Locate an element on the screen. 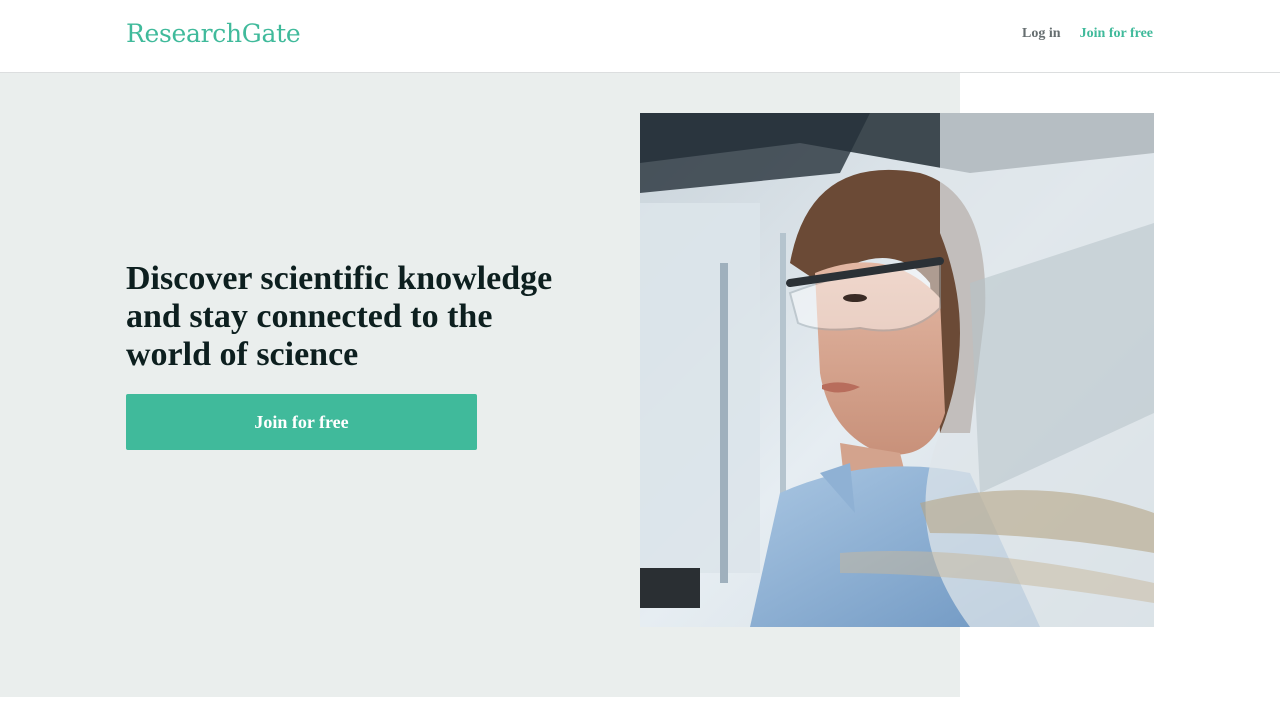 Image resolution: width=1280 pixels, height=720 pixels. login-link: Log in is located at coordinates (1041, 34).